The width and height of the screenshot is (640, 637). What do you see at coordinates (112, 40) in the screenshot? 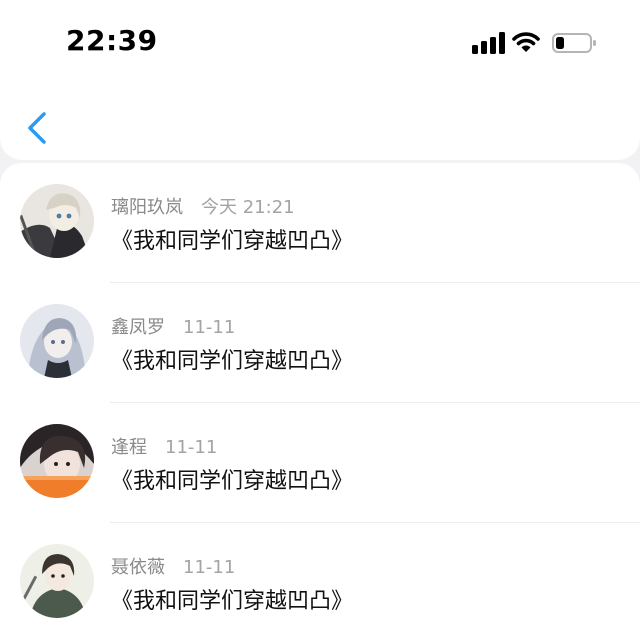
I see `status-time: 22:39` at bounding box center [112, 40].